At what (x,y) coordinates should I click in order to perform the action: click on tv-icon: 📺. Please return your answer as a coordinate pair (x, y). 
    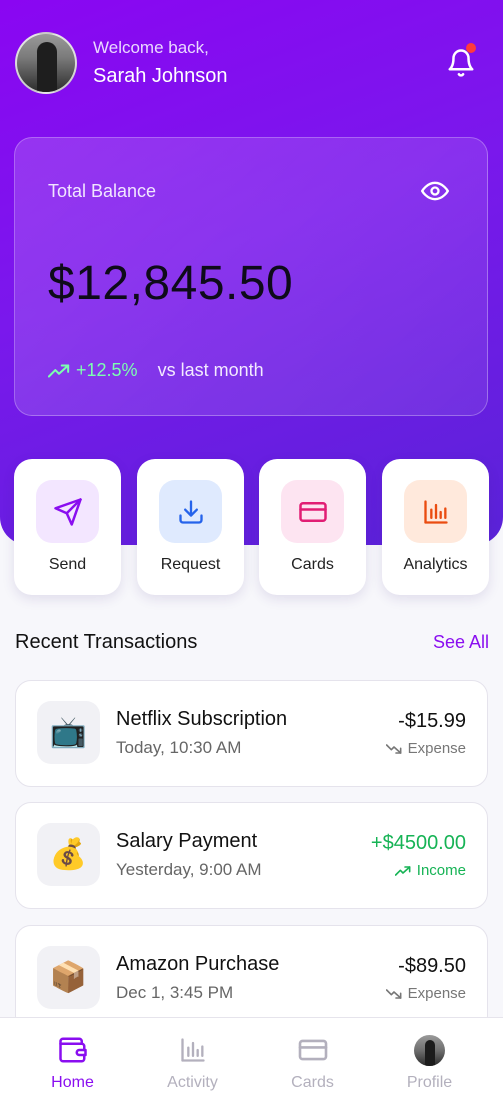
    Looking at the image, I should click on (68, 732).